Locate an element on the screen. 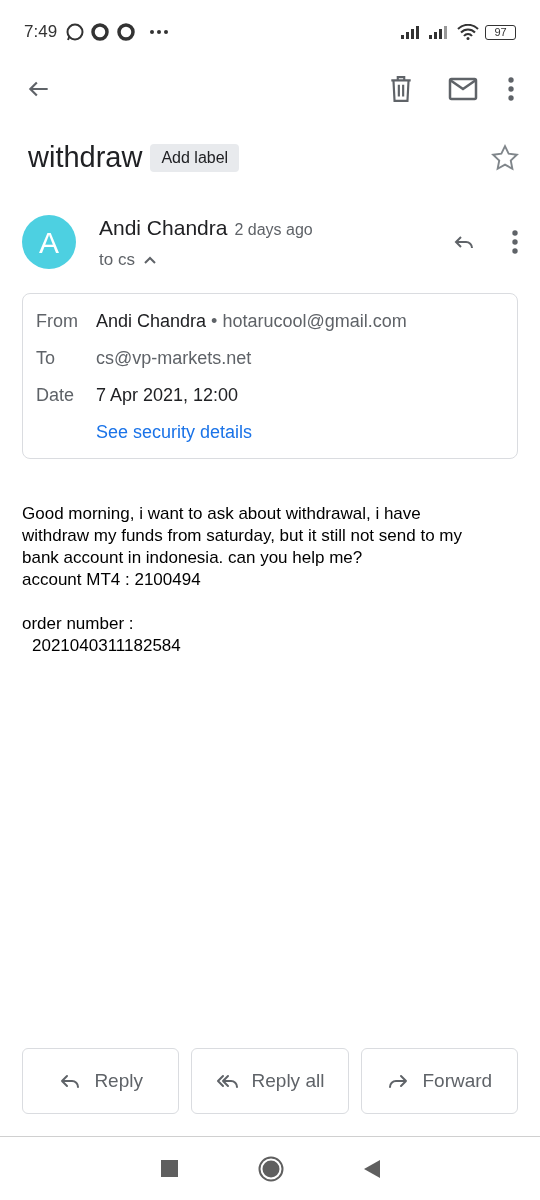 Image resolution: width=540 pixels, height=1200 pixels. battery-indicator: 97 is located at coordinates (500, 32).